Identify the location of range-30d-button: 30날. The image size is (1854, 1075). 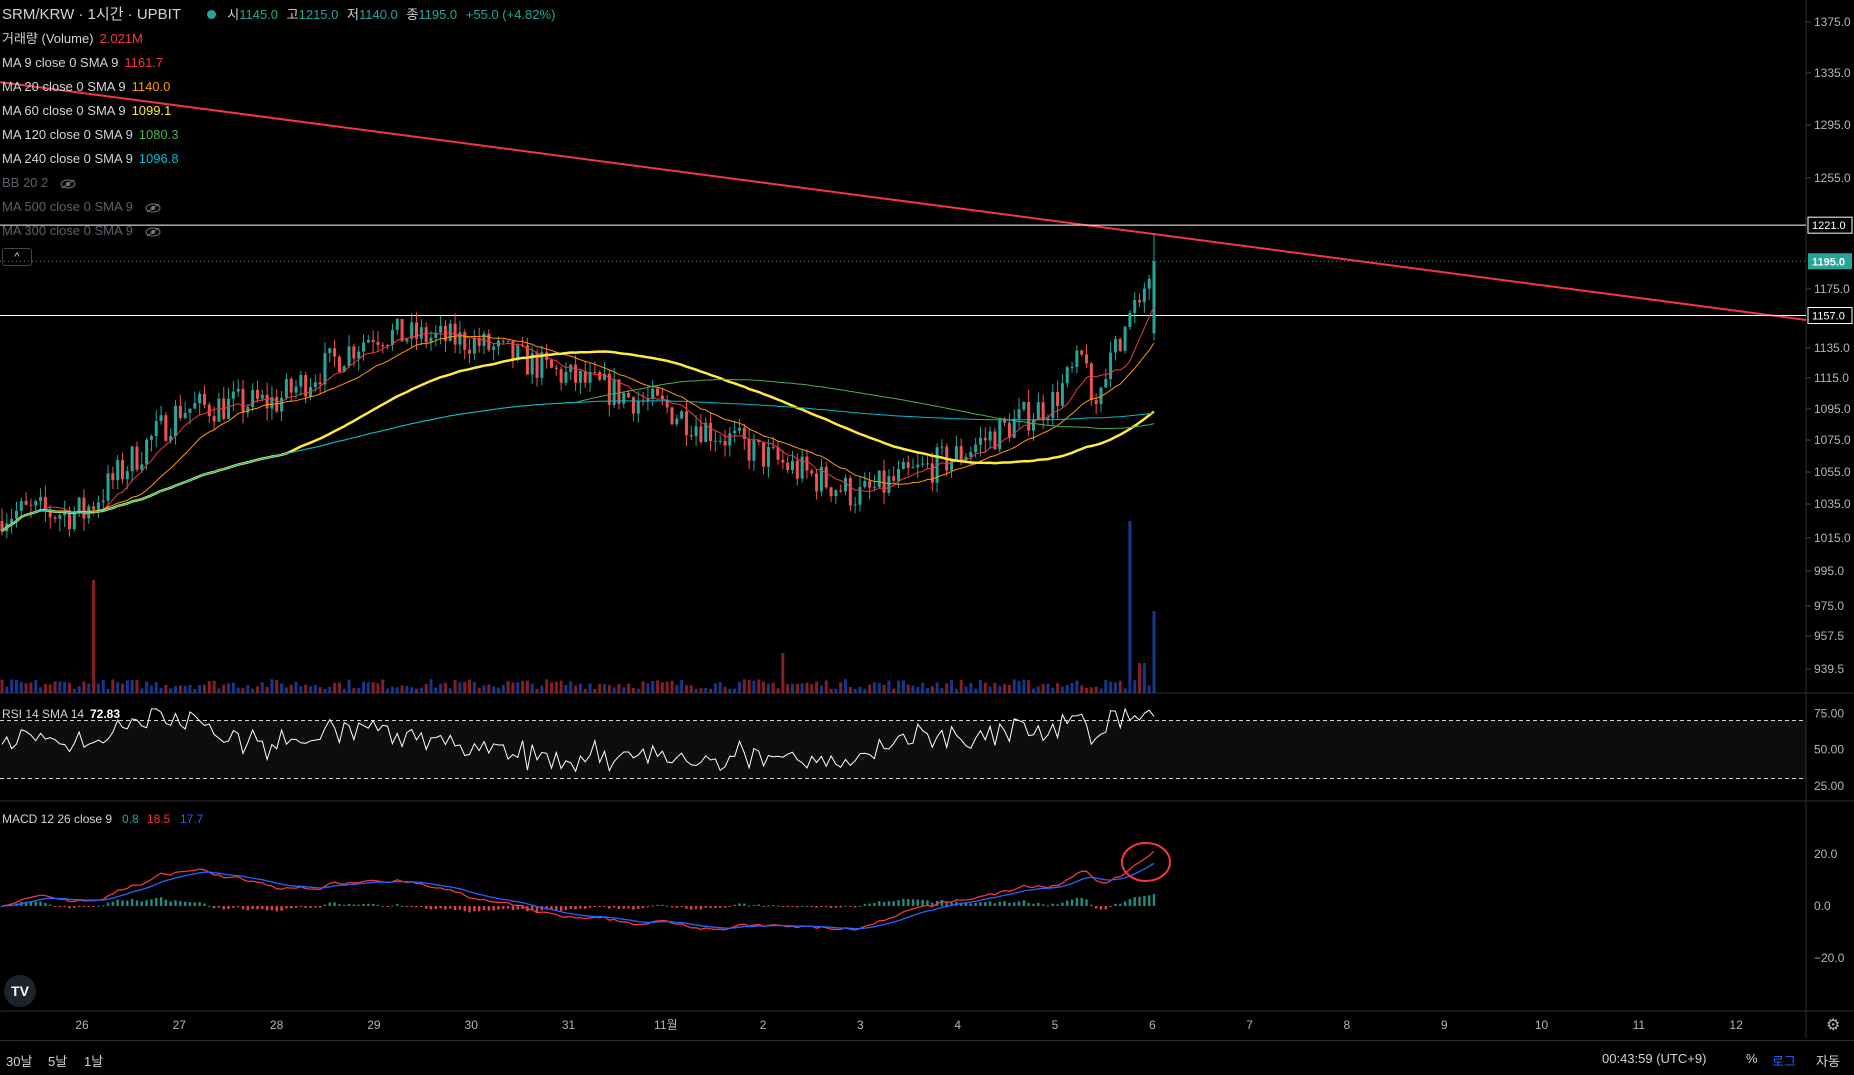
(19, 1060).